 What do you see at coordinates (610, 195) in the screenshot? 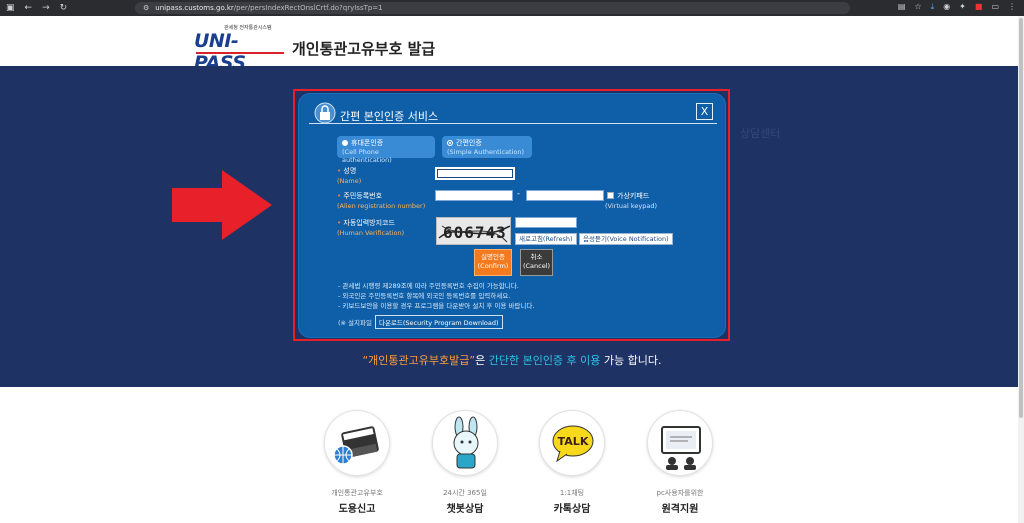
I see `virtual-keypad-checkbox` at bounding box center [610, 195].